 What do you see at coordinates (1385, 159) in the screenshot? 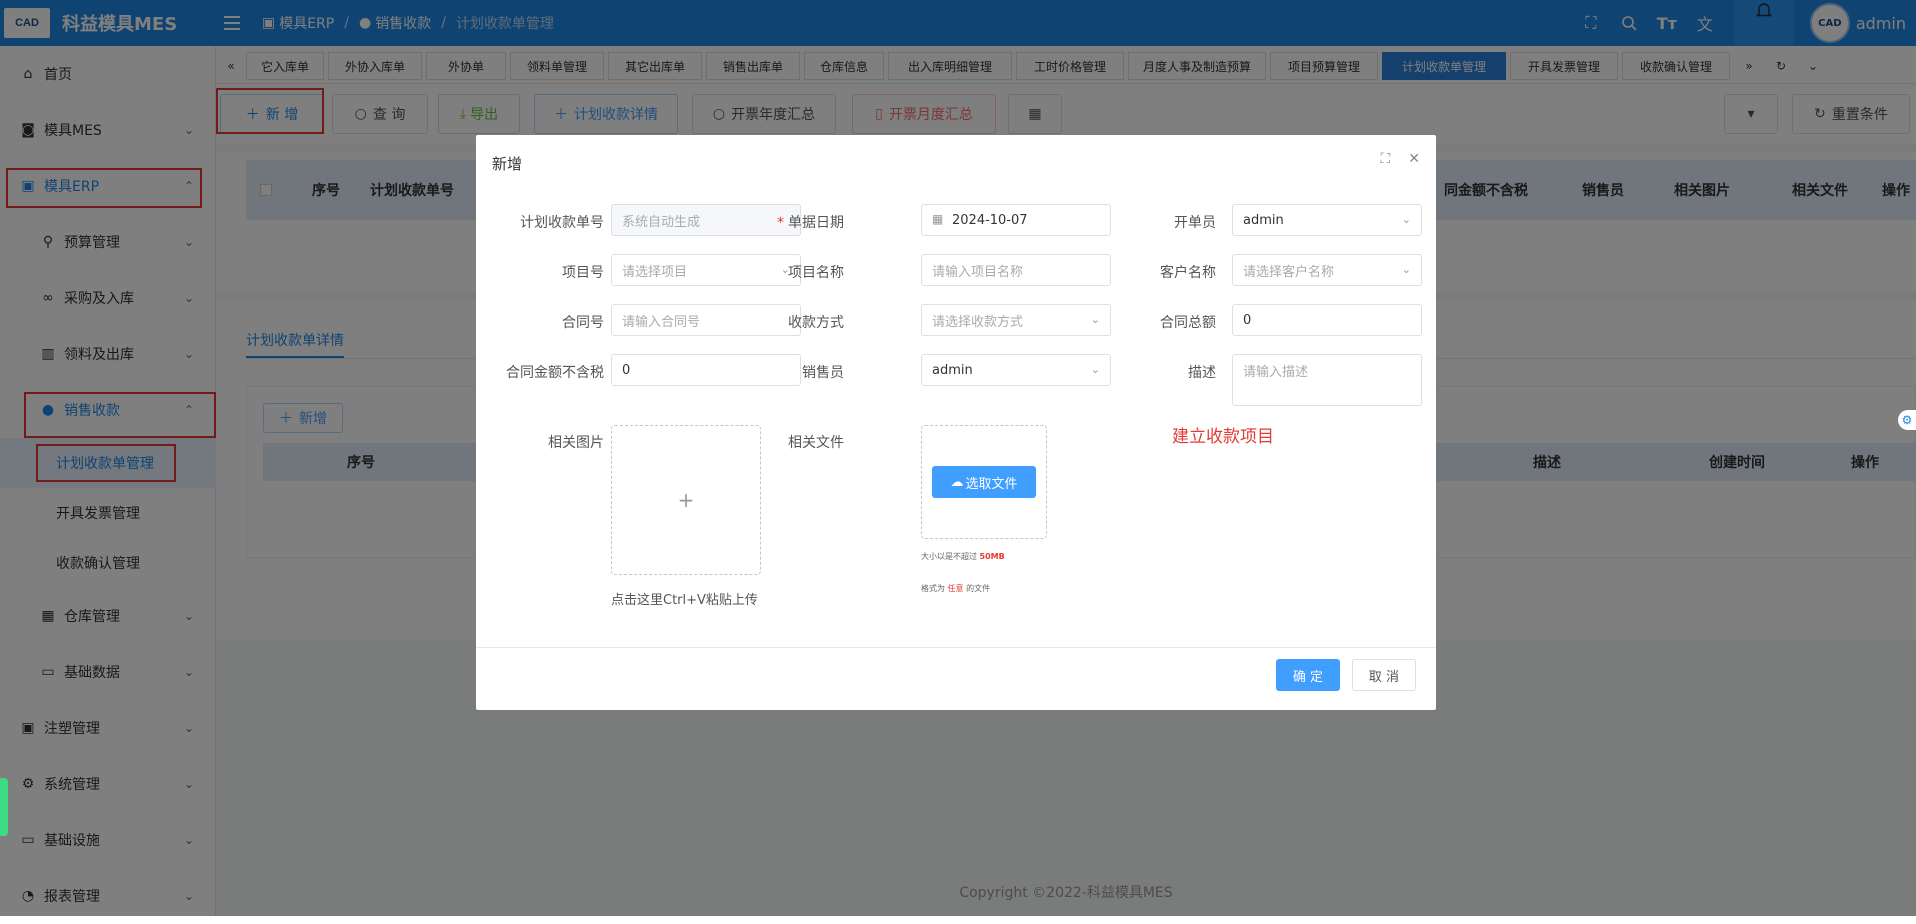
I see `maximize-icon: ⛶` at bounding box center [1385, 159].